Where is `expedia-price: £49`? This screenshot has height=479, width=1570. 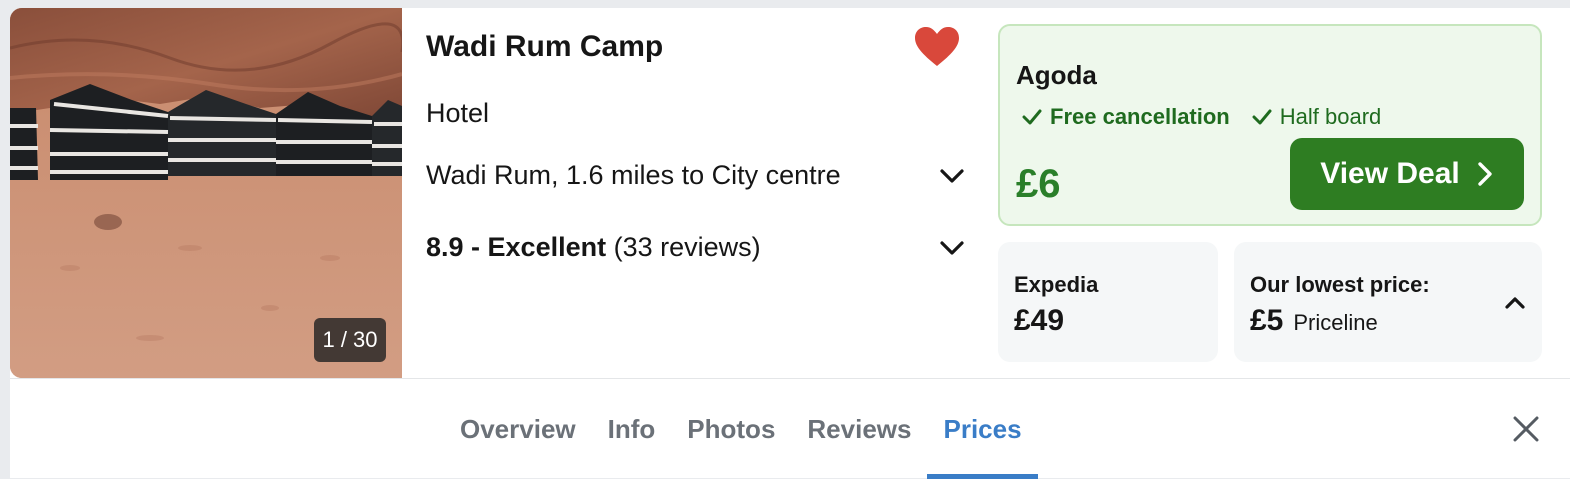
expedia-price: £49 is located at coordinates (1039, 320).